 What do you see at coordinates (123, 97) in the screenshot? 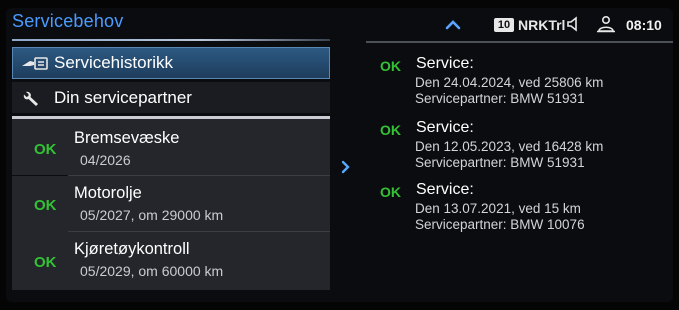
I see `menu-item-label: Din servicepartner` at bounding box center [123, 97].